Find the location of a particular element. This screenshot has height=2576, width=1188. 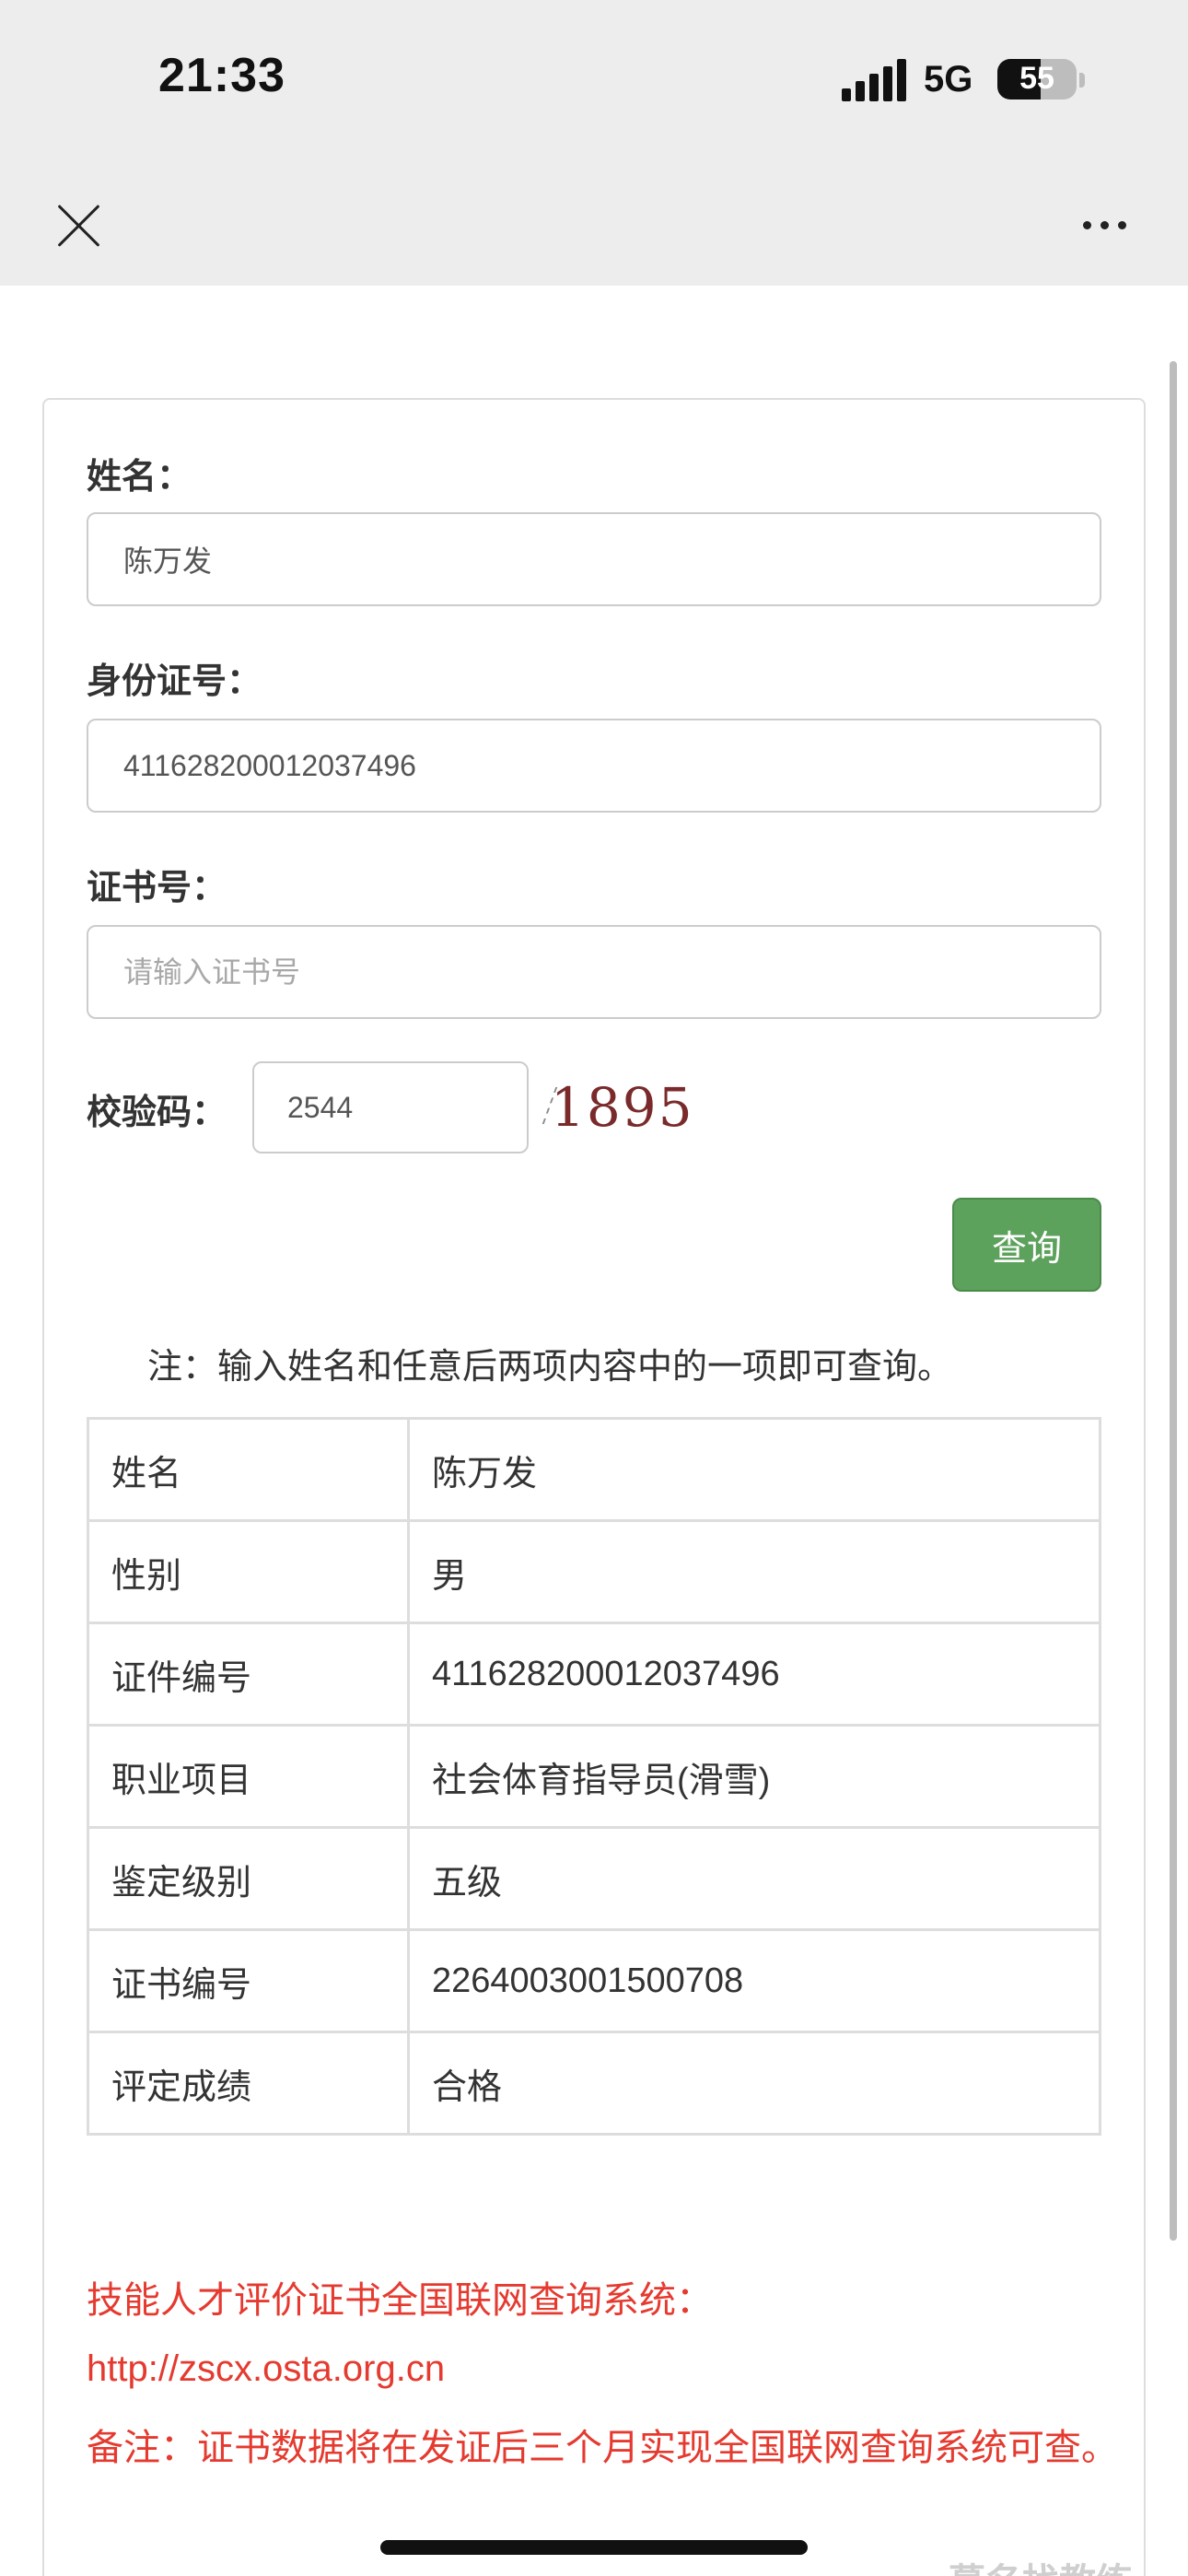

captcha-input is located at coordinates (390, 1107).